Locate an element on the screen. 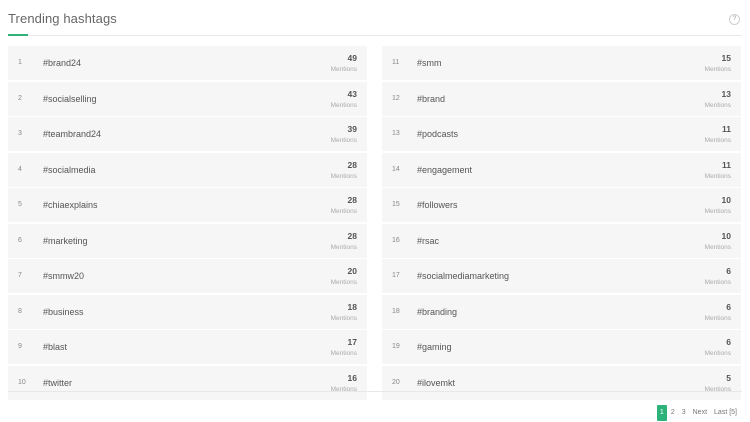 The width and height of the screenshot is (750, 422). mentions-count: 11 is located at coordinates (726, 129).